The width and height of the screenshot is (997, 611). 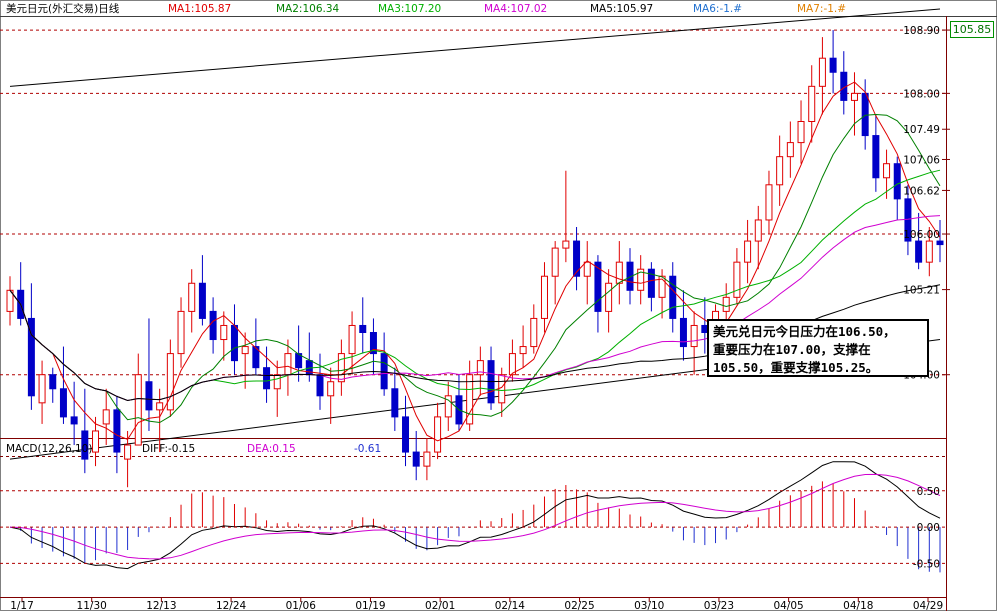 What do you see at coordinates (510, 605) in the screenshot?
I see `date-tick-label: 02/14` at bounding box center [510, 605].